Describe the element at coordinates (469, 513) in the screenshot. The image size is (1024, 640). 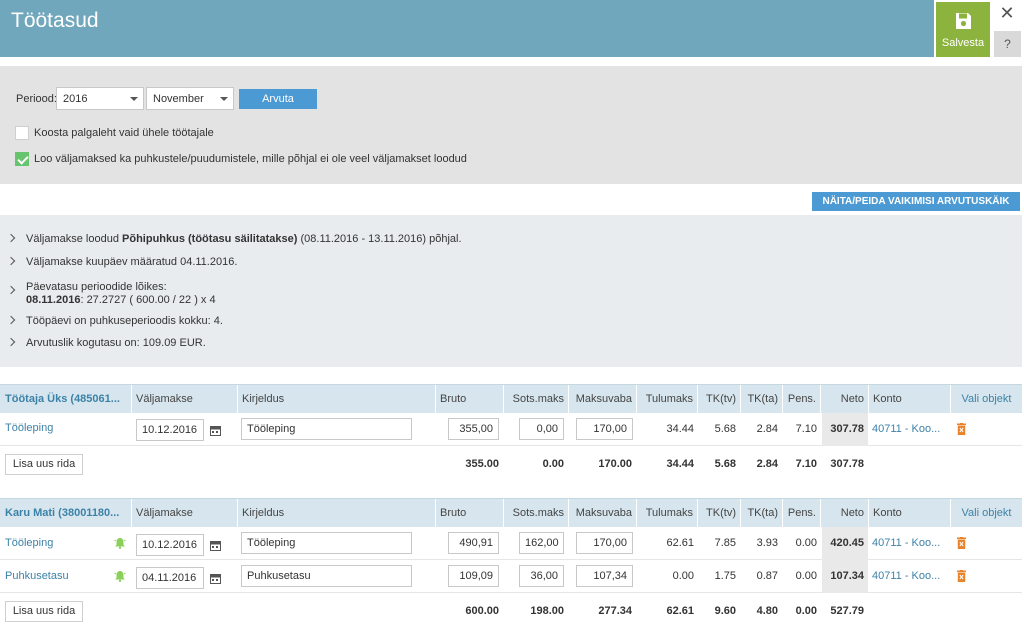
I see `col-bruto: Bruto` at that location.